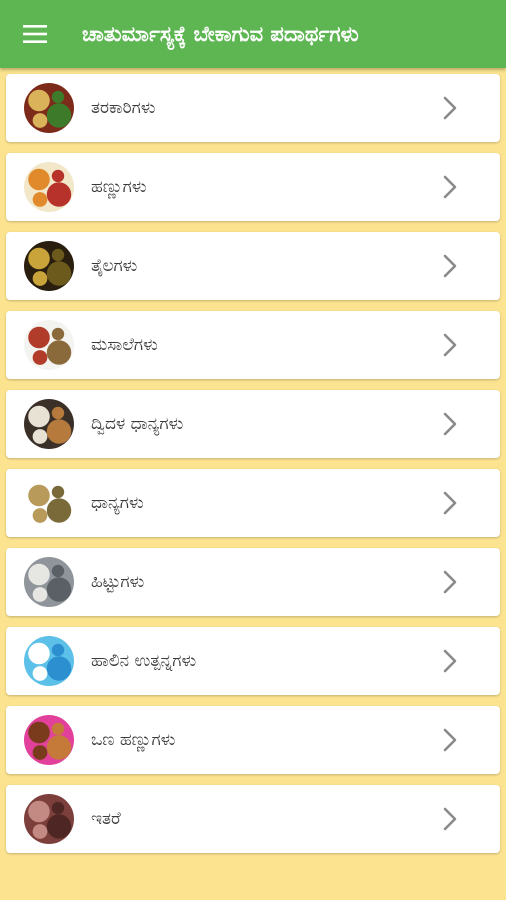  Describe the element at coordinates (144, 661) in the screenshot. I see `category-label: ಹಾಲಿನ ಉತ್ಪನ್ನಗಳು` at that location.